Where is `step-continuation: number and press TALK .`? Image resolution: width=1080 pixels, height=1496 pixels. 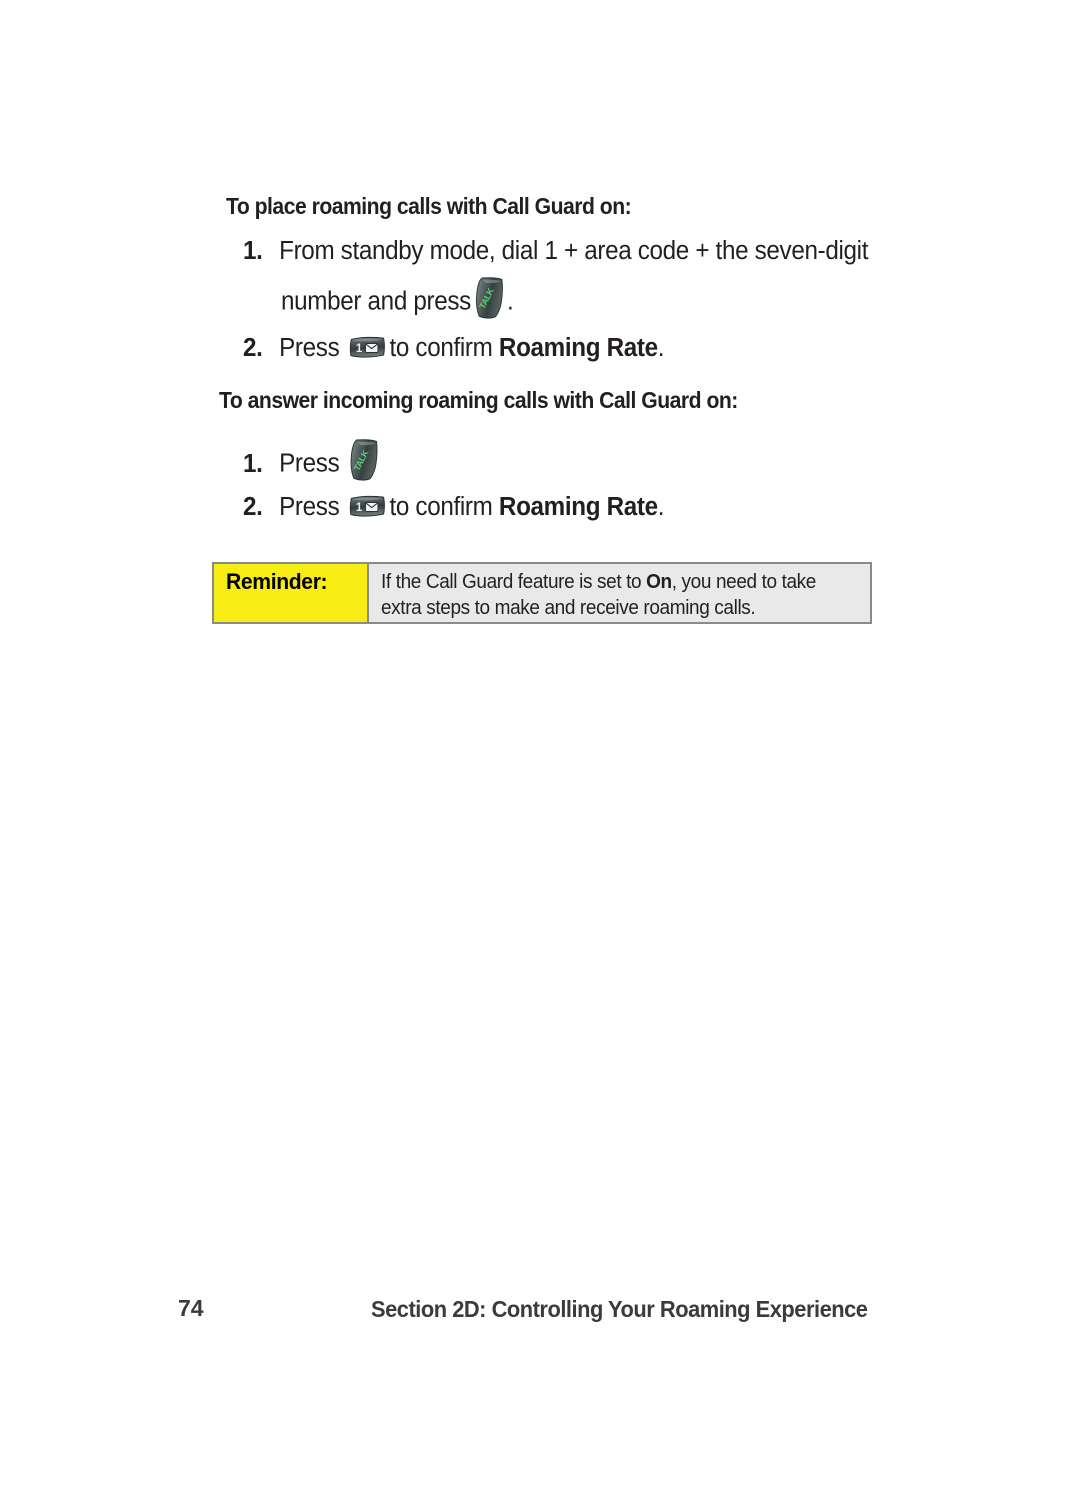
step-continuation: number and press TALK . is located at coordinates (397, 301).